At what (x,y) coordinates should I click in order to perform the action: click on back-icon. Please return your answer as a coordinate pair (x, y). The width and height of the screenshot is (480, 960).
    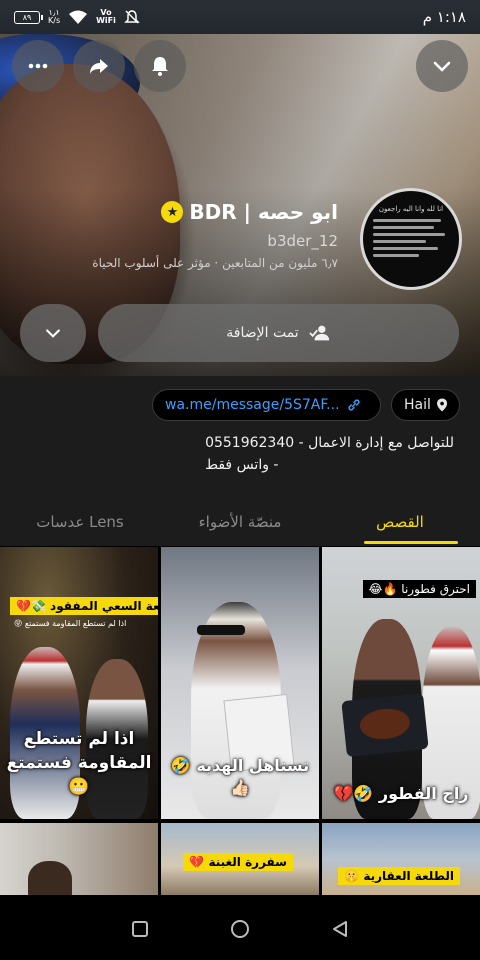
    Looking at the image, I should click on (340, 929).